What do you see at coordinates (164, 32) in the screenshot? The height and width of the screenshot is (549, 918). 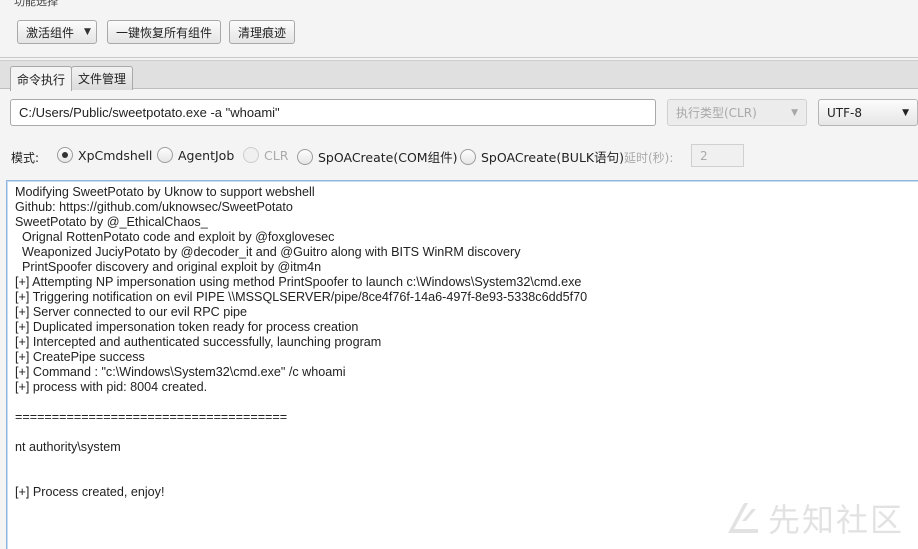 I see `restore-all-components-button: 一键恢复所有组件` at bounding box center [164, 32].